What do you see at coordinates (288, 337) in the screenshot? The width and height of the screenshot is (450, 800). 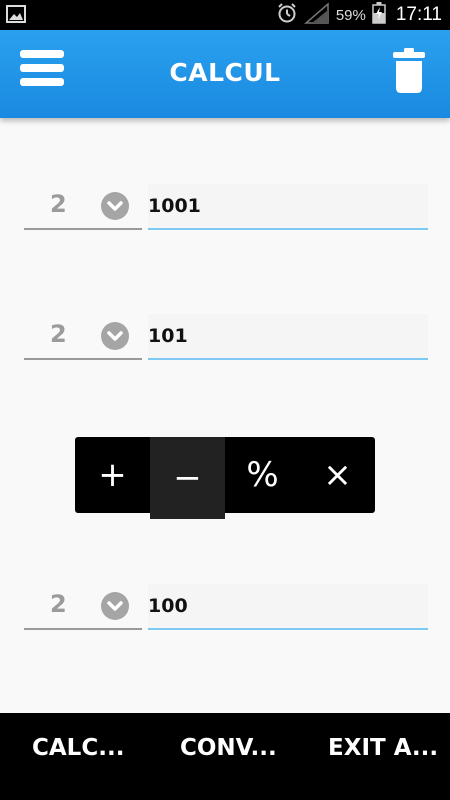 I see `number-input: 101` at bounding box center [288, 337].